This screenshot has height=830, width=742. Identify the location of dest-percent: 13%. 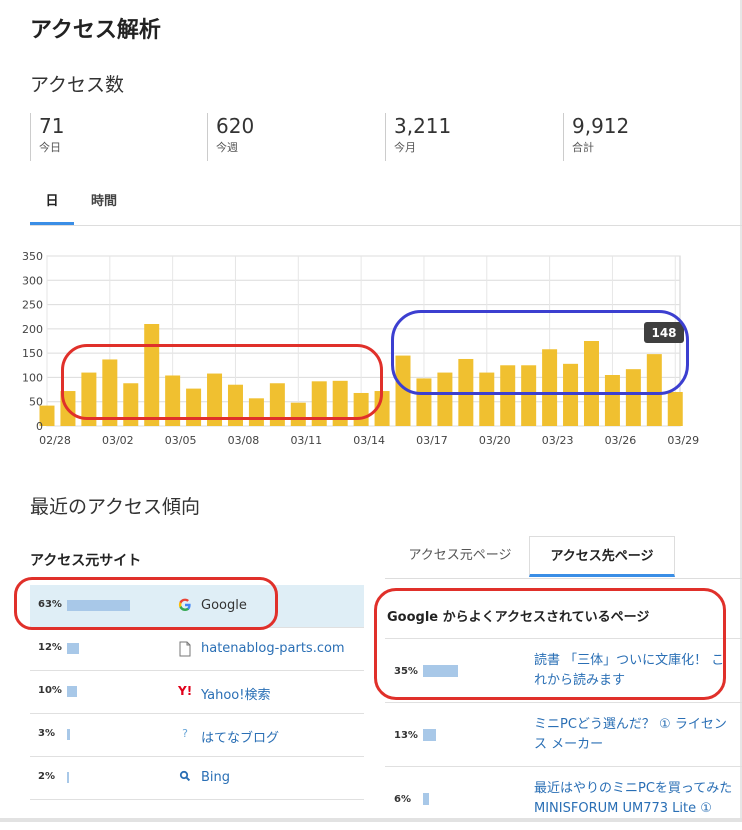
(406, 735).